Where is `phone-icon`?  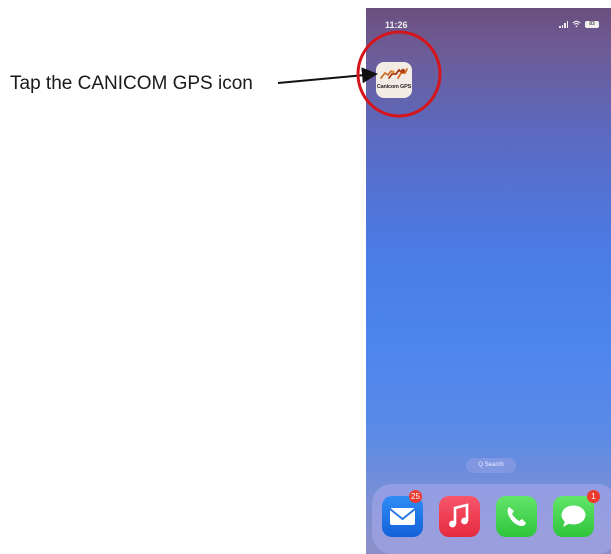 phone-icon is located at coordinates (516, 516).